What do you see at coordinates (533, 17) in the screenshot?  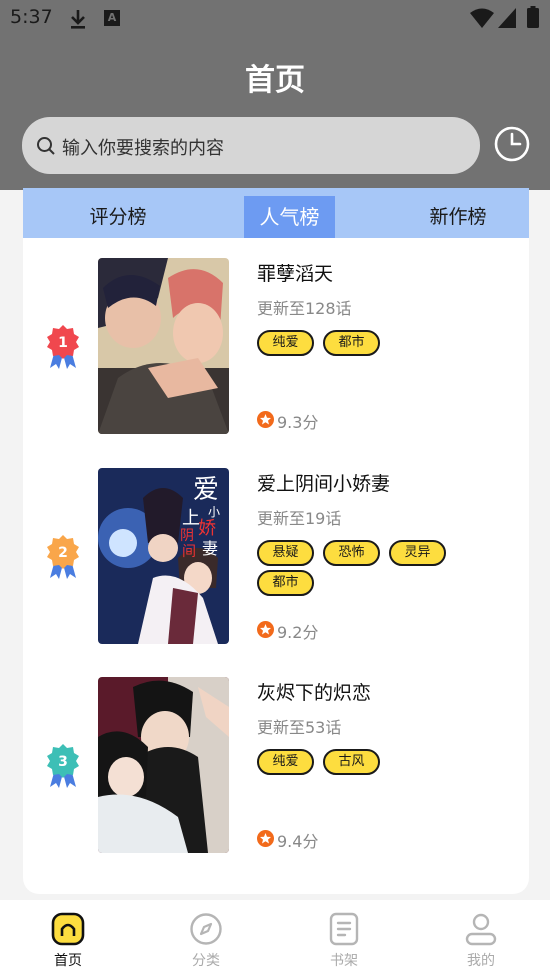 I see `battery-icon` at bounding box center [533, 17].